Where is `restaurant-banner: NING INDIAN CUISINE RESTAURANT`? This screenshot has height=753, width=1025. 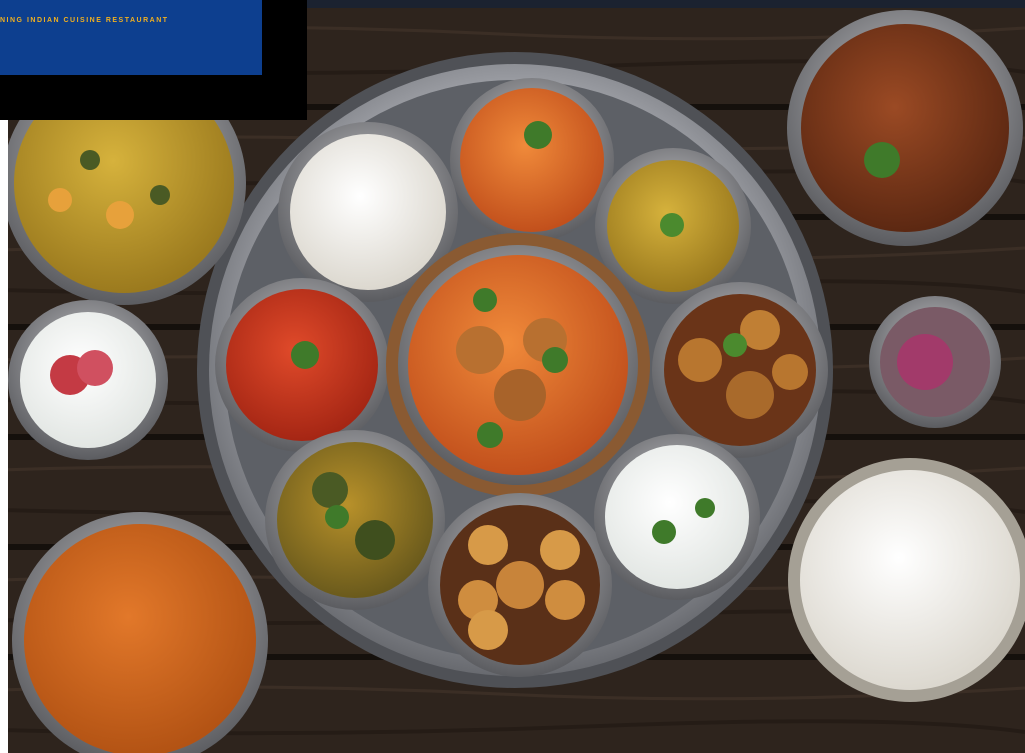
restaurant-banner: NING INDIAN CUISINE RESTAURANT is located at coordinates (132, 39).